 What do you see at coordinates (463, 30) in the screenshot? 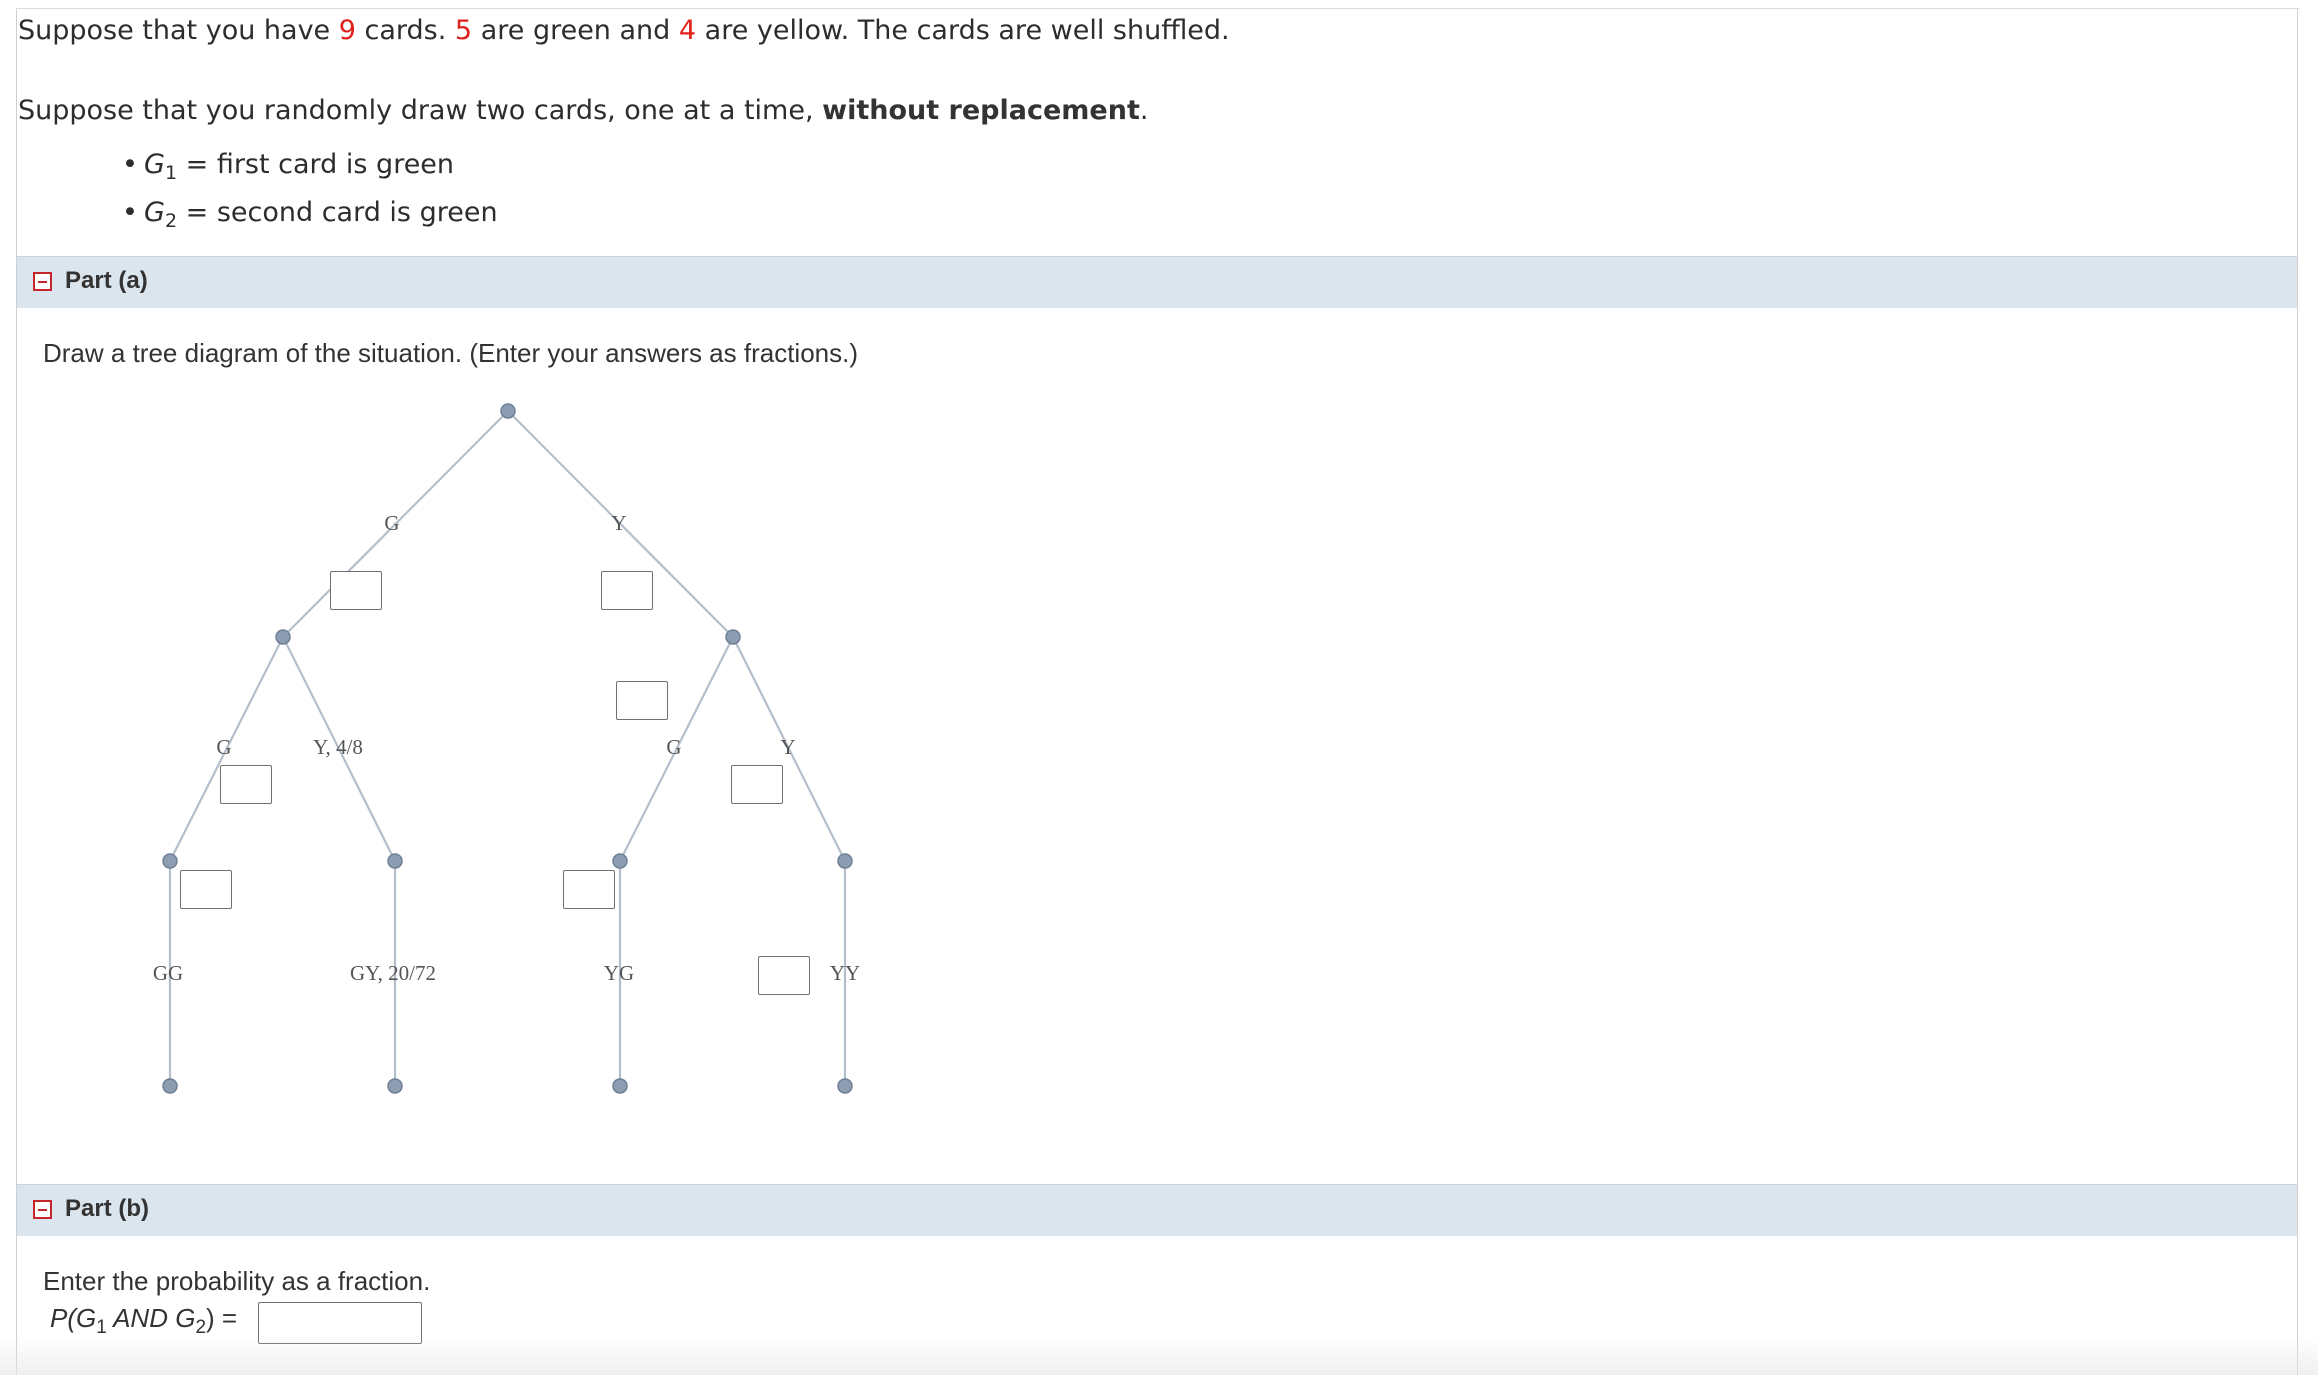
I see `green-count: 5` at bounding box center [463, 30].